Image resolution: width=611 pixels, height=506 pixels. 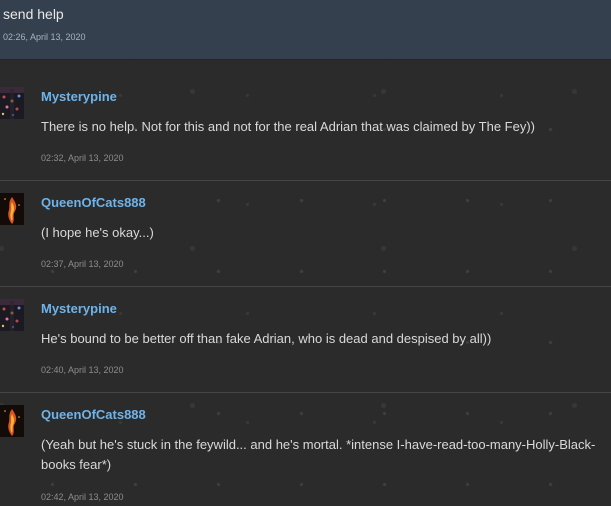 What do you see at coordinates (82, 497) in the screenshot?
I see `comment-timestamp: 02:42, April 13, 2020` at bounding box center [82, 497].